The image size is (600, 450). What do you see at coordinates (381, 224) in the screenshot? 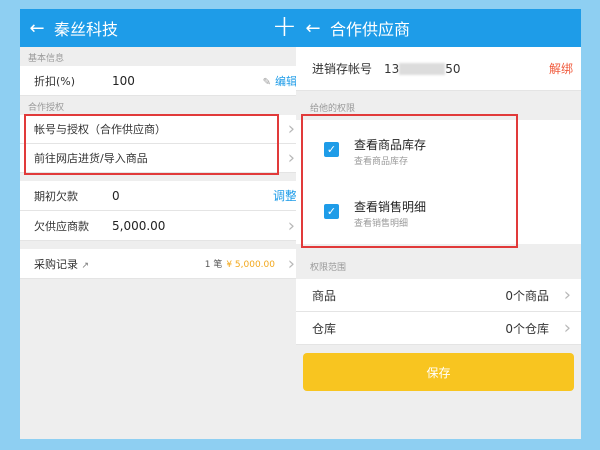
I see `perm-subtitle: 查看销售明细` at bounding box center [381, 224].